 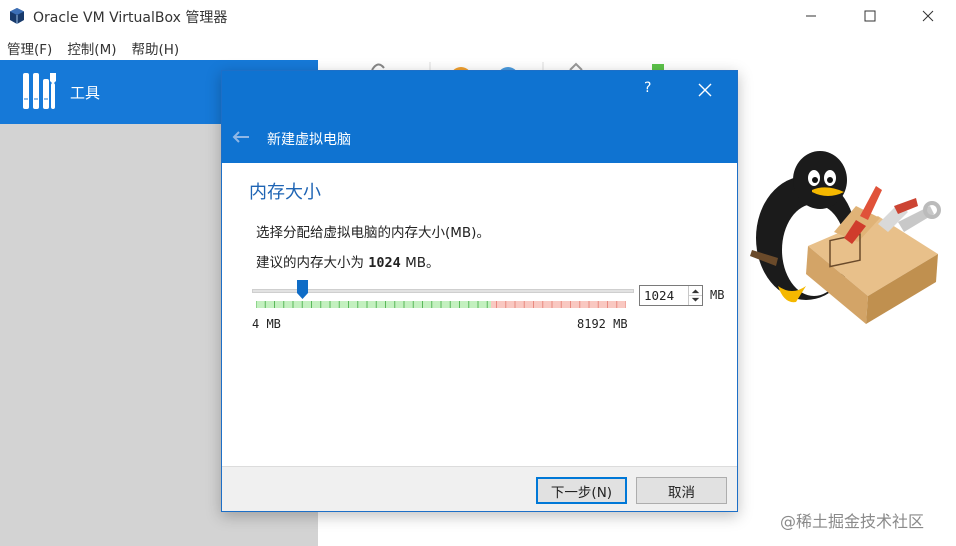 I want to click on spin-arrows-icon, so click(x=695, y=295).